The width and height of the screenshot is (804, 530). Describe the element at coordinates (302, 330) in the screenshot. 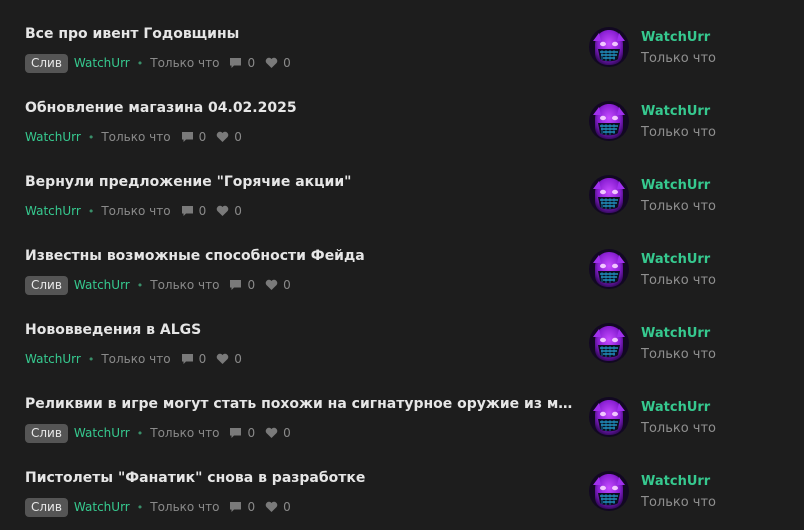

I see `thread-title: Нововведения в ALGS` at that location.